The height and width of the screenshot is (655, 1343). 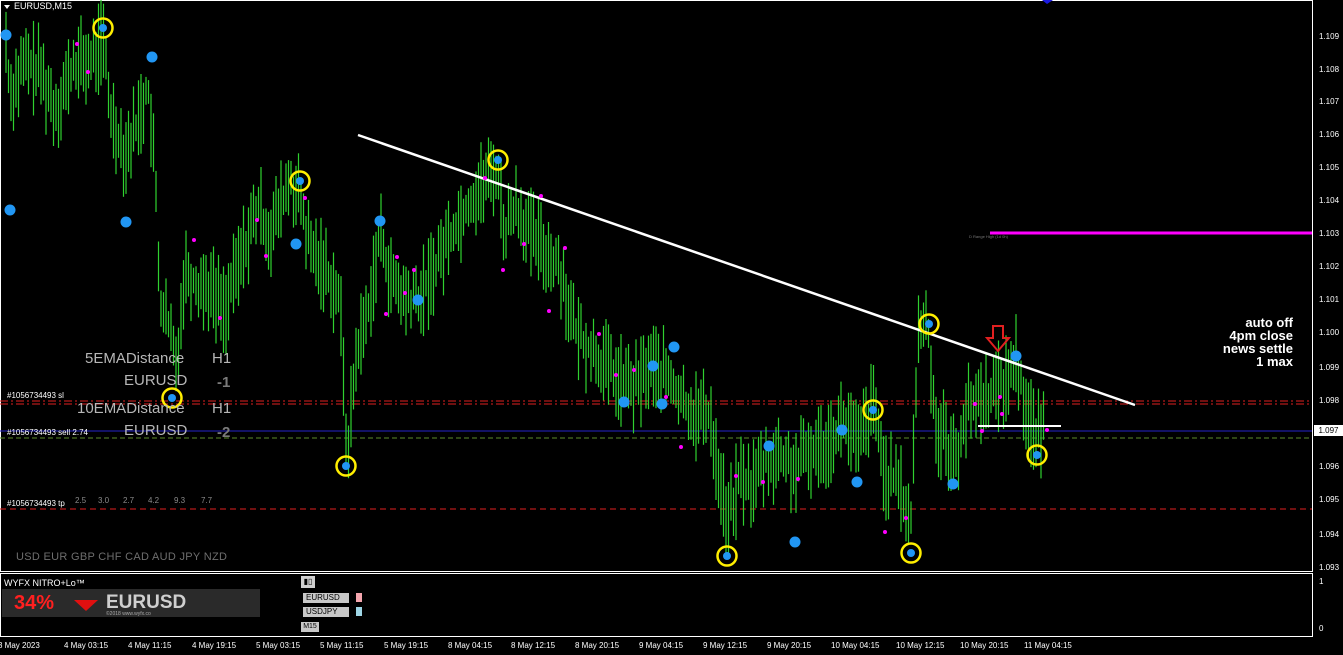 What do you see at coordinates (36, 503) in the screenshot?
I see `tp-label: #1056734493 tp` at bounding box center [36, 503].